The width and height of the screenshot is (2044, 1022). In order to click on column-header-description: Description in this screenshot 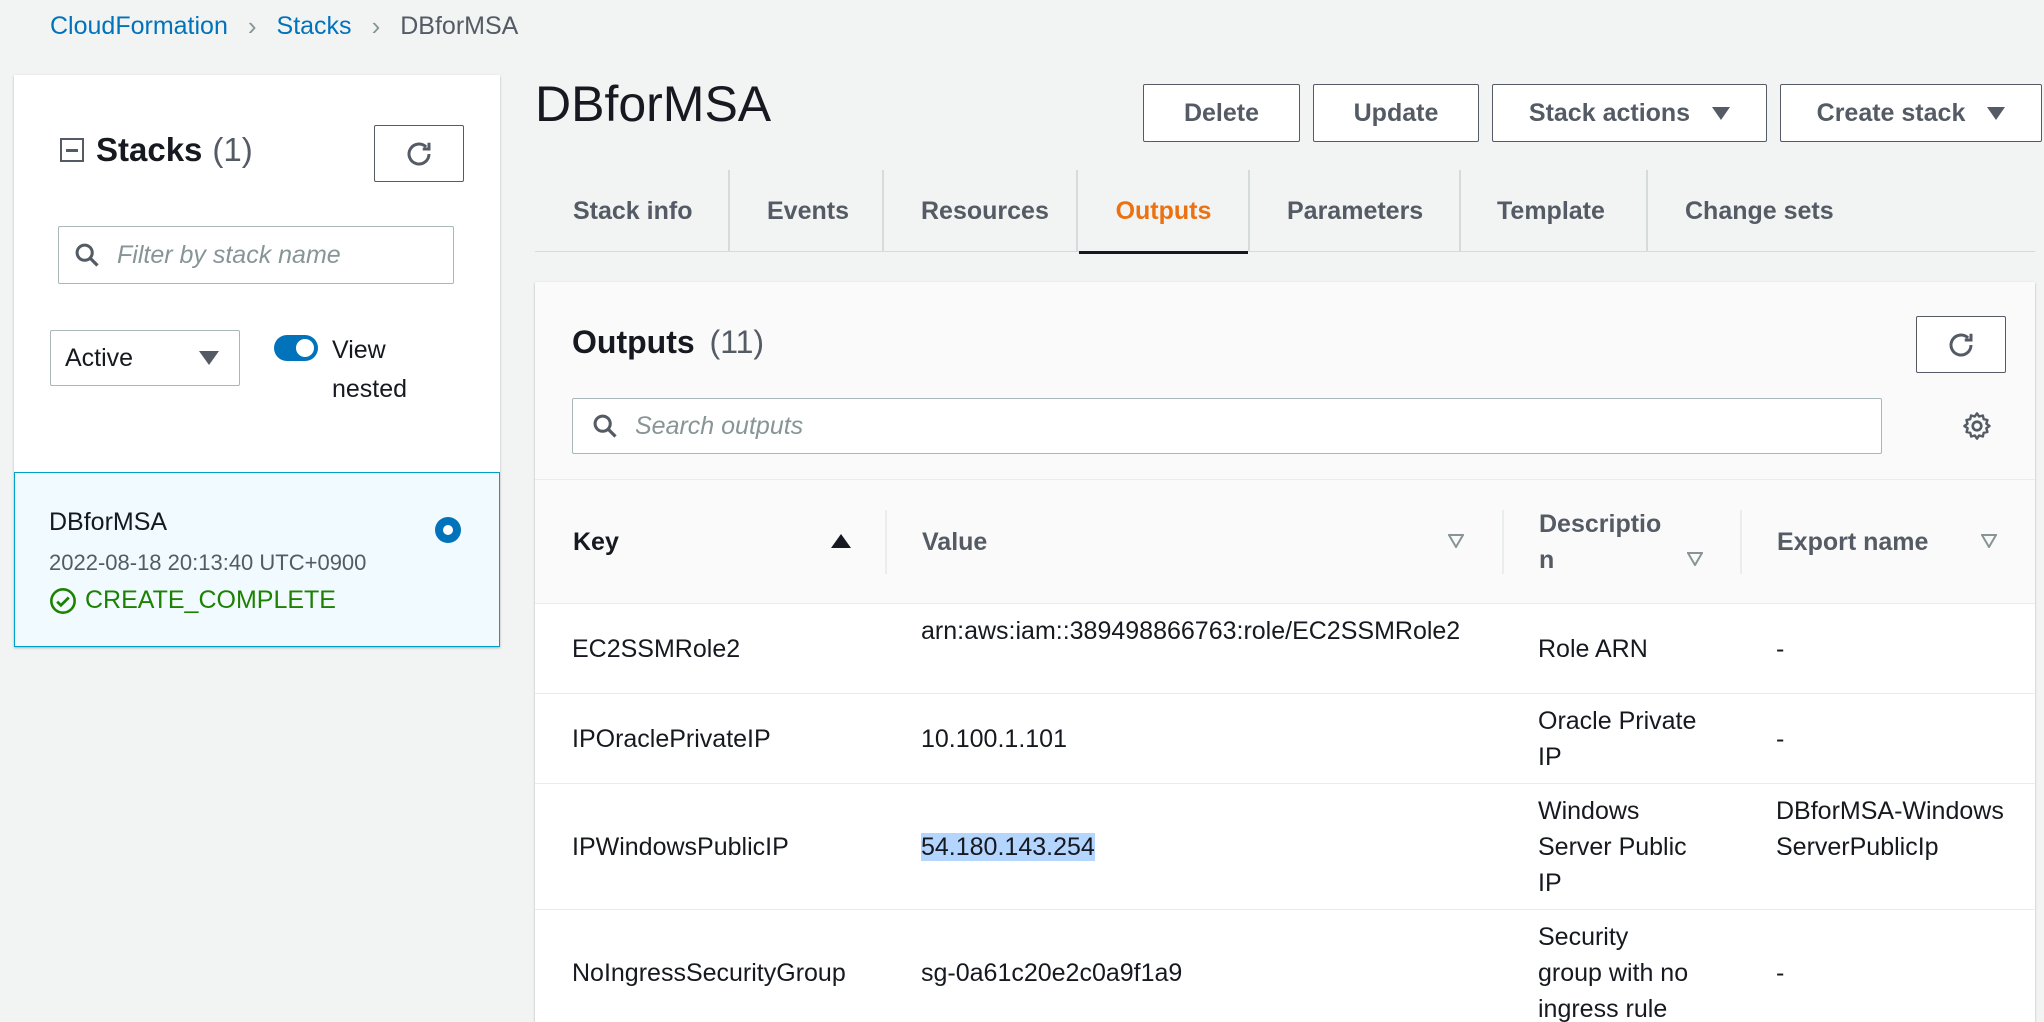, I will do `click(1604, 542)`.